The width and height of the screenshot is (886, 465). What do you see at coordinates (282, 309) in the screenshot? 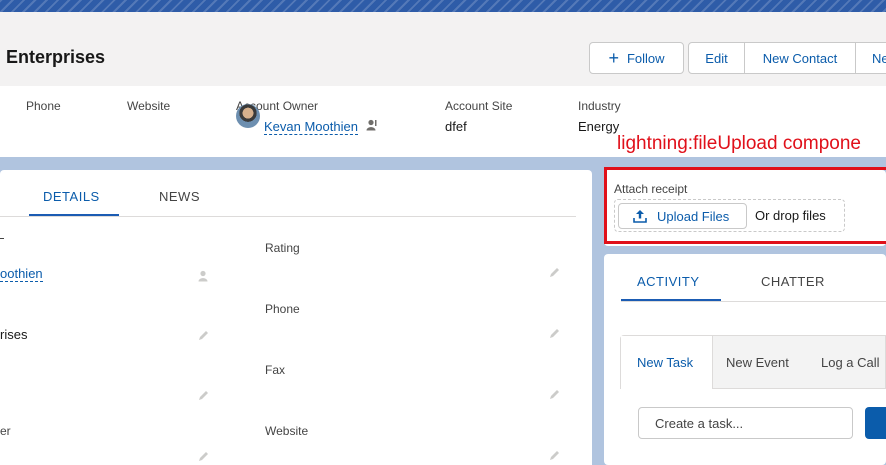
I see `phone-field-label: Phone` at bounding box center [282, 309].